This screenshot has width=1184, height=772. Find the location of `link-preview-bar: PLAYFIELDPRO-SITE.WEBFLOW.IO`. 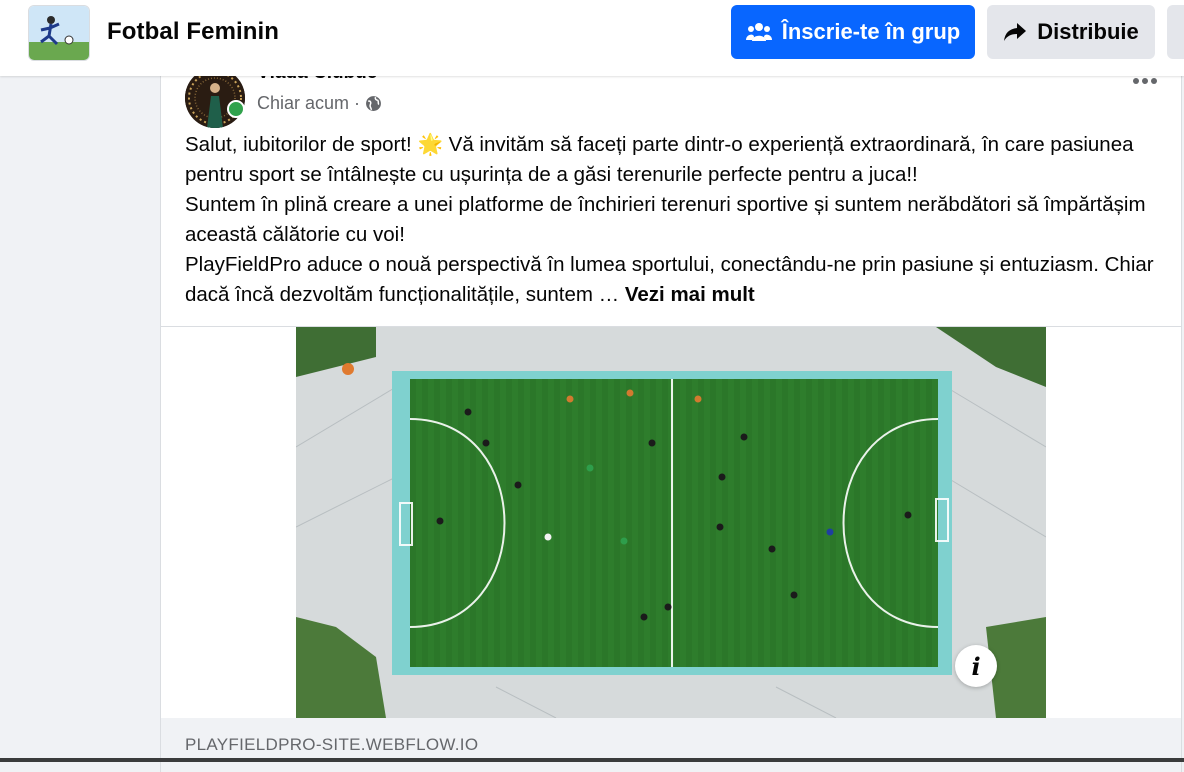

link-preview-bar: PLAYFIELDPRO-SITE.WEBFLOW.IO is located at coordinates (671, 745).